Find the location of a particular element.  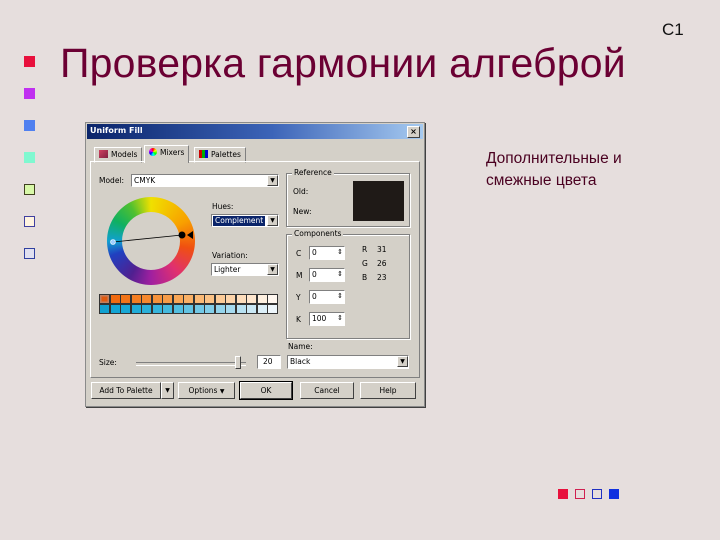

y-spinner: 0 ⇕ is located at coordinates (327, 297).